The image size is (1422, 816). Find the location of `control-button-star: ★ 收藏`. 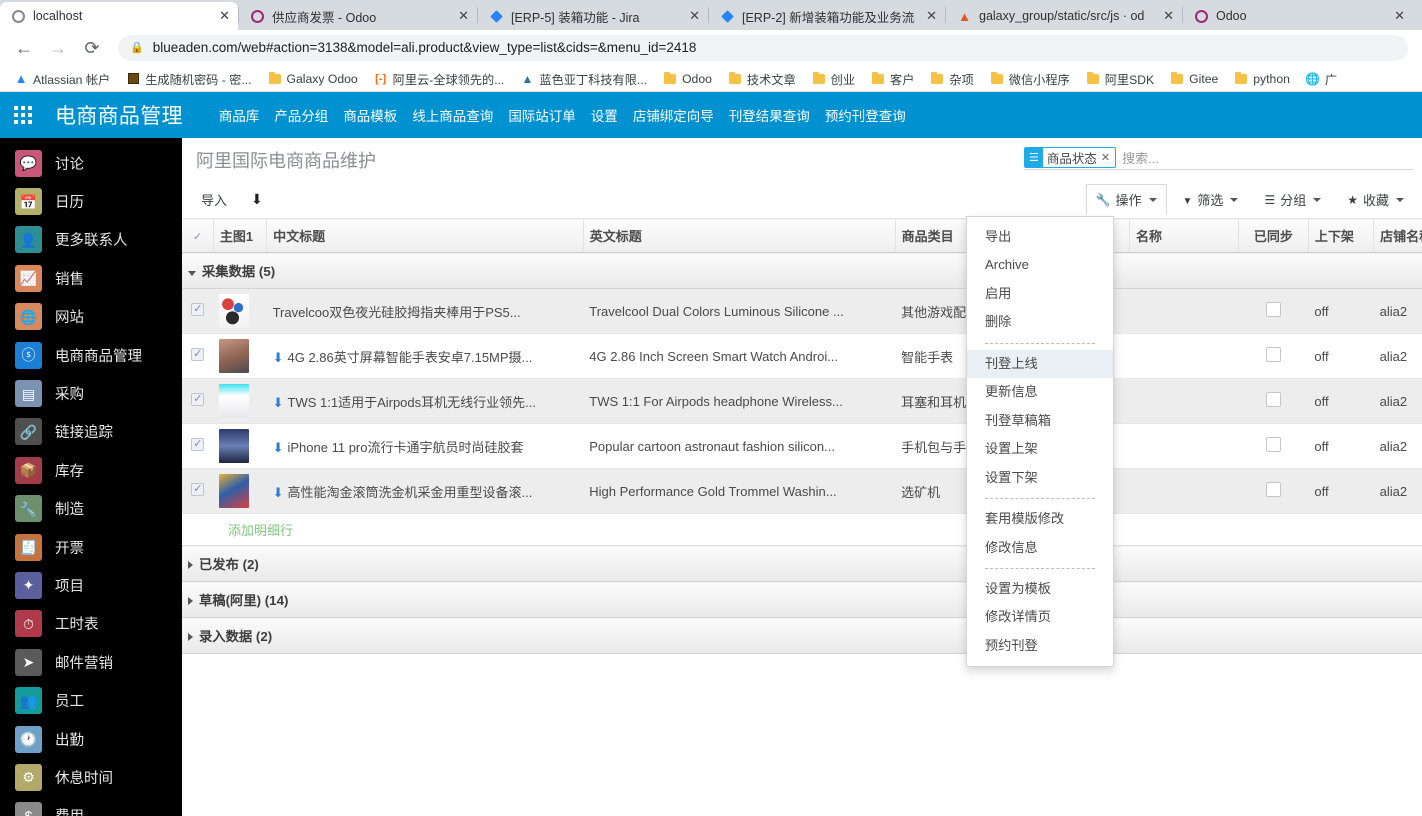

control-button-star: ★ 收藏 is located at coordinates (1375, 199).